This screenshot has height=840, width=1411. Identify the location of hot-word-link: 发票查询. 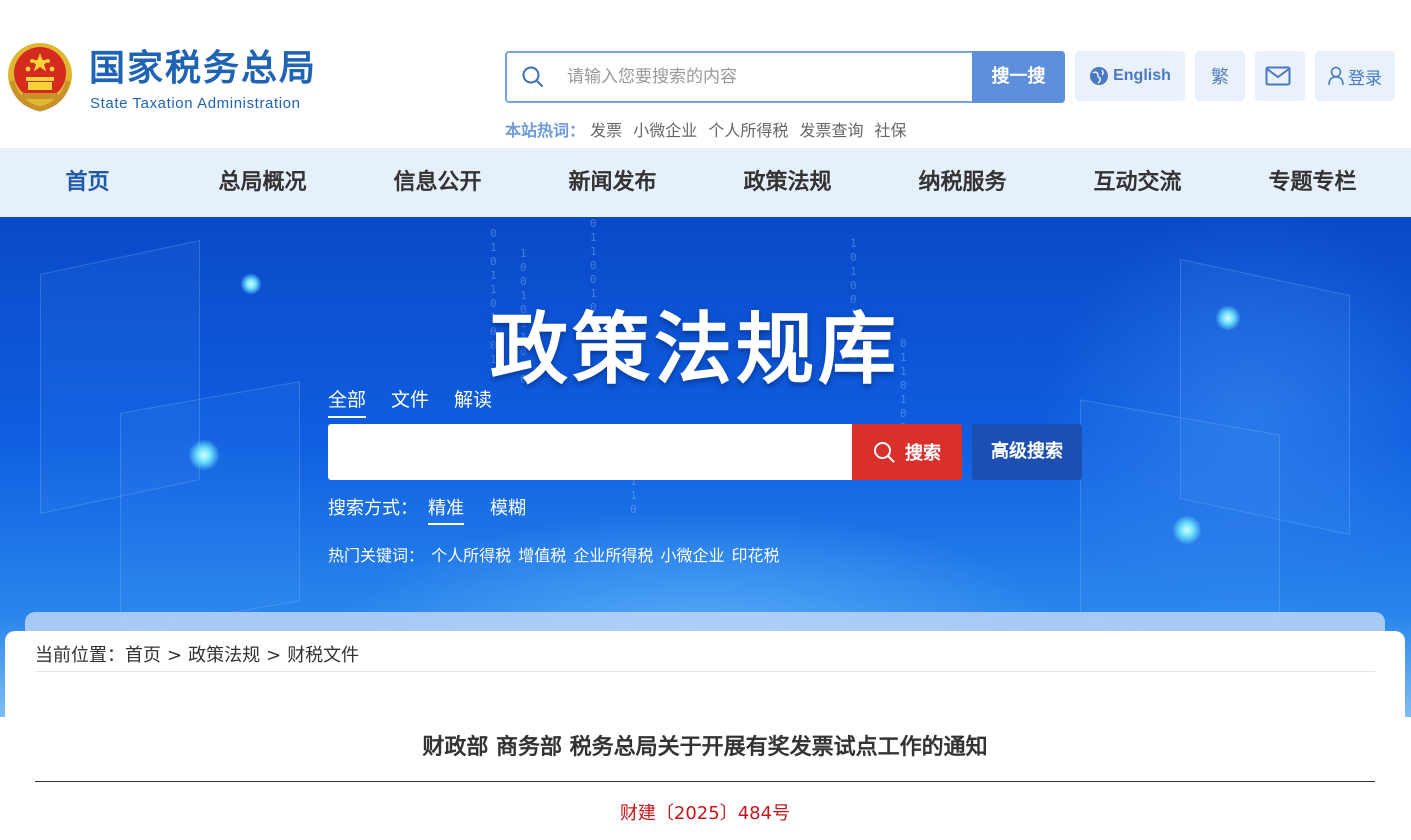
(831, 130).